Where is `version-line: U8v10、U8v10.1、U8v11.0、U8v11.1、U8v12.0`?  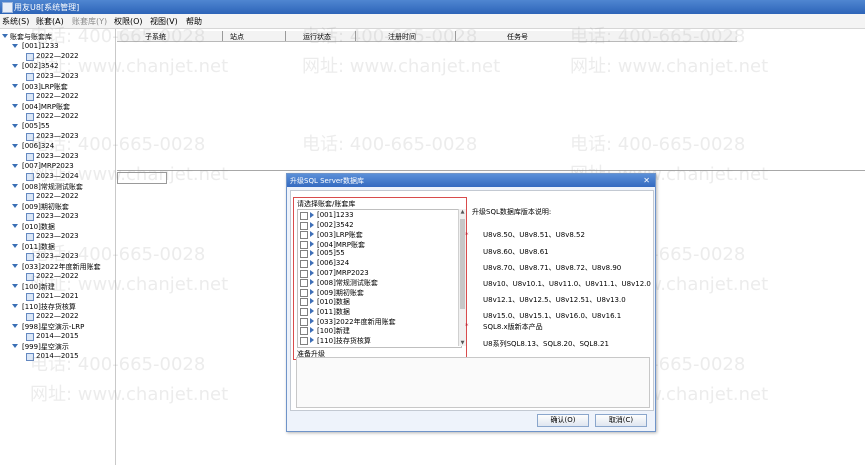 version-line: U8v10、U8v10.1、U8v11.0、U8v11.1、U8v12.0 is located at coordinates (567, 284).